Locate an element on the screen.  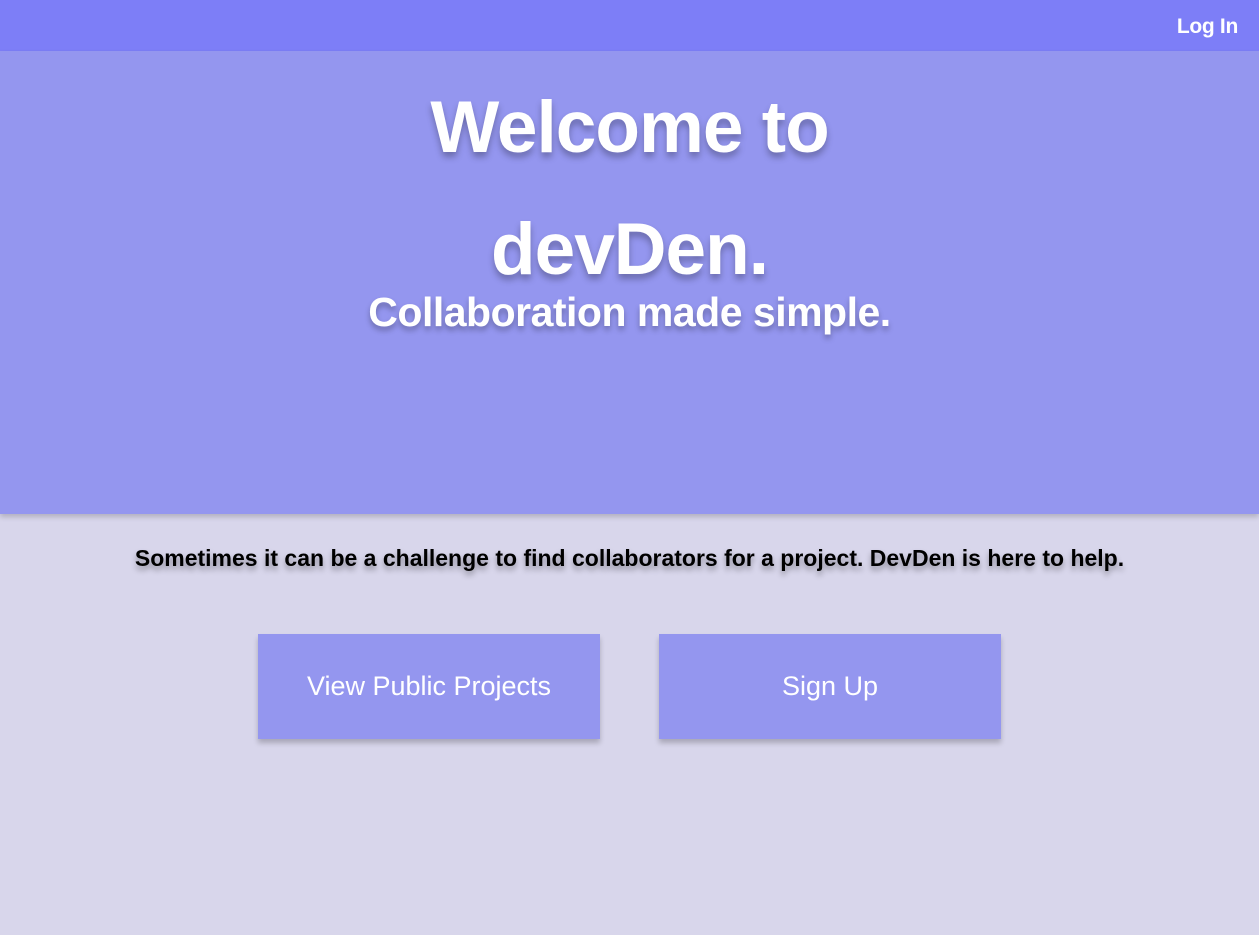
view-public-projects-button: View Public Projects is located at coordinates (429, 686).